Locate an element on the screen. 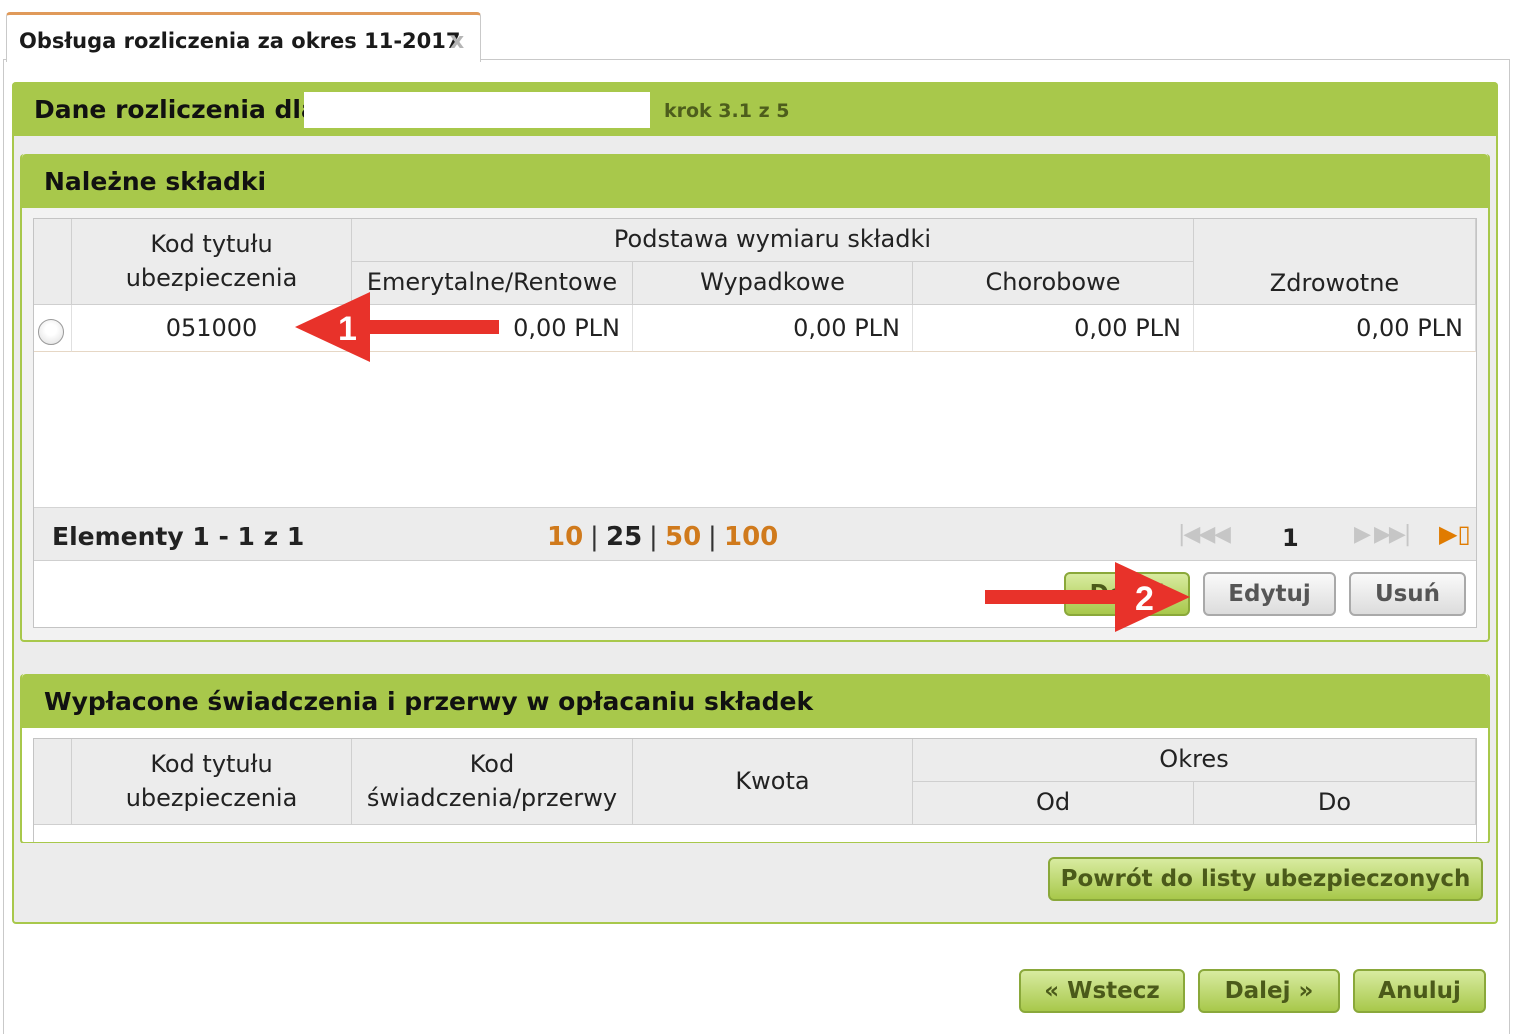  close-icon: x is located at coordinates (457, 41).